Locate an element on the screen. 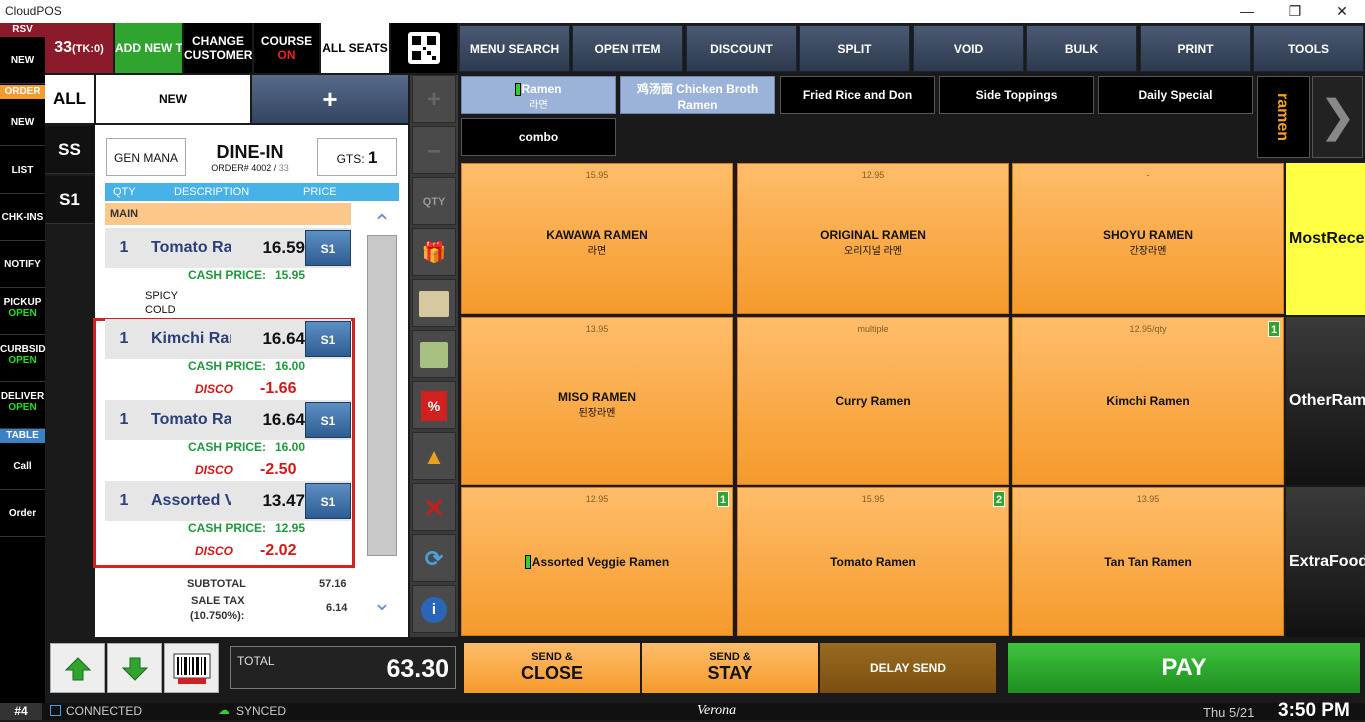 This screenshot has height=722, width=1365. gift-icon: 🎁 is located at coordinates (434, 252).